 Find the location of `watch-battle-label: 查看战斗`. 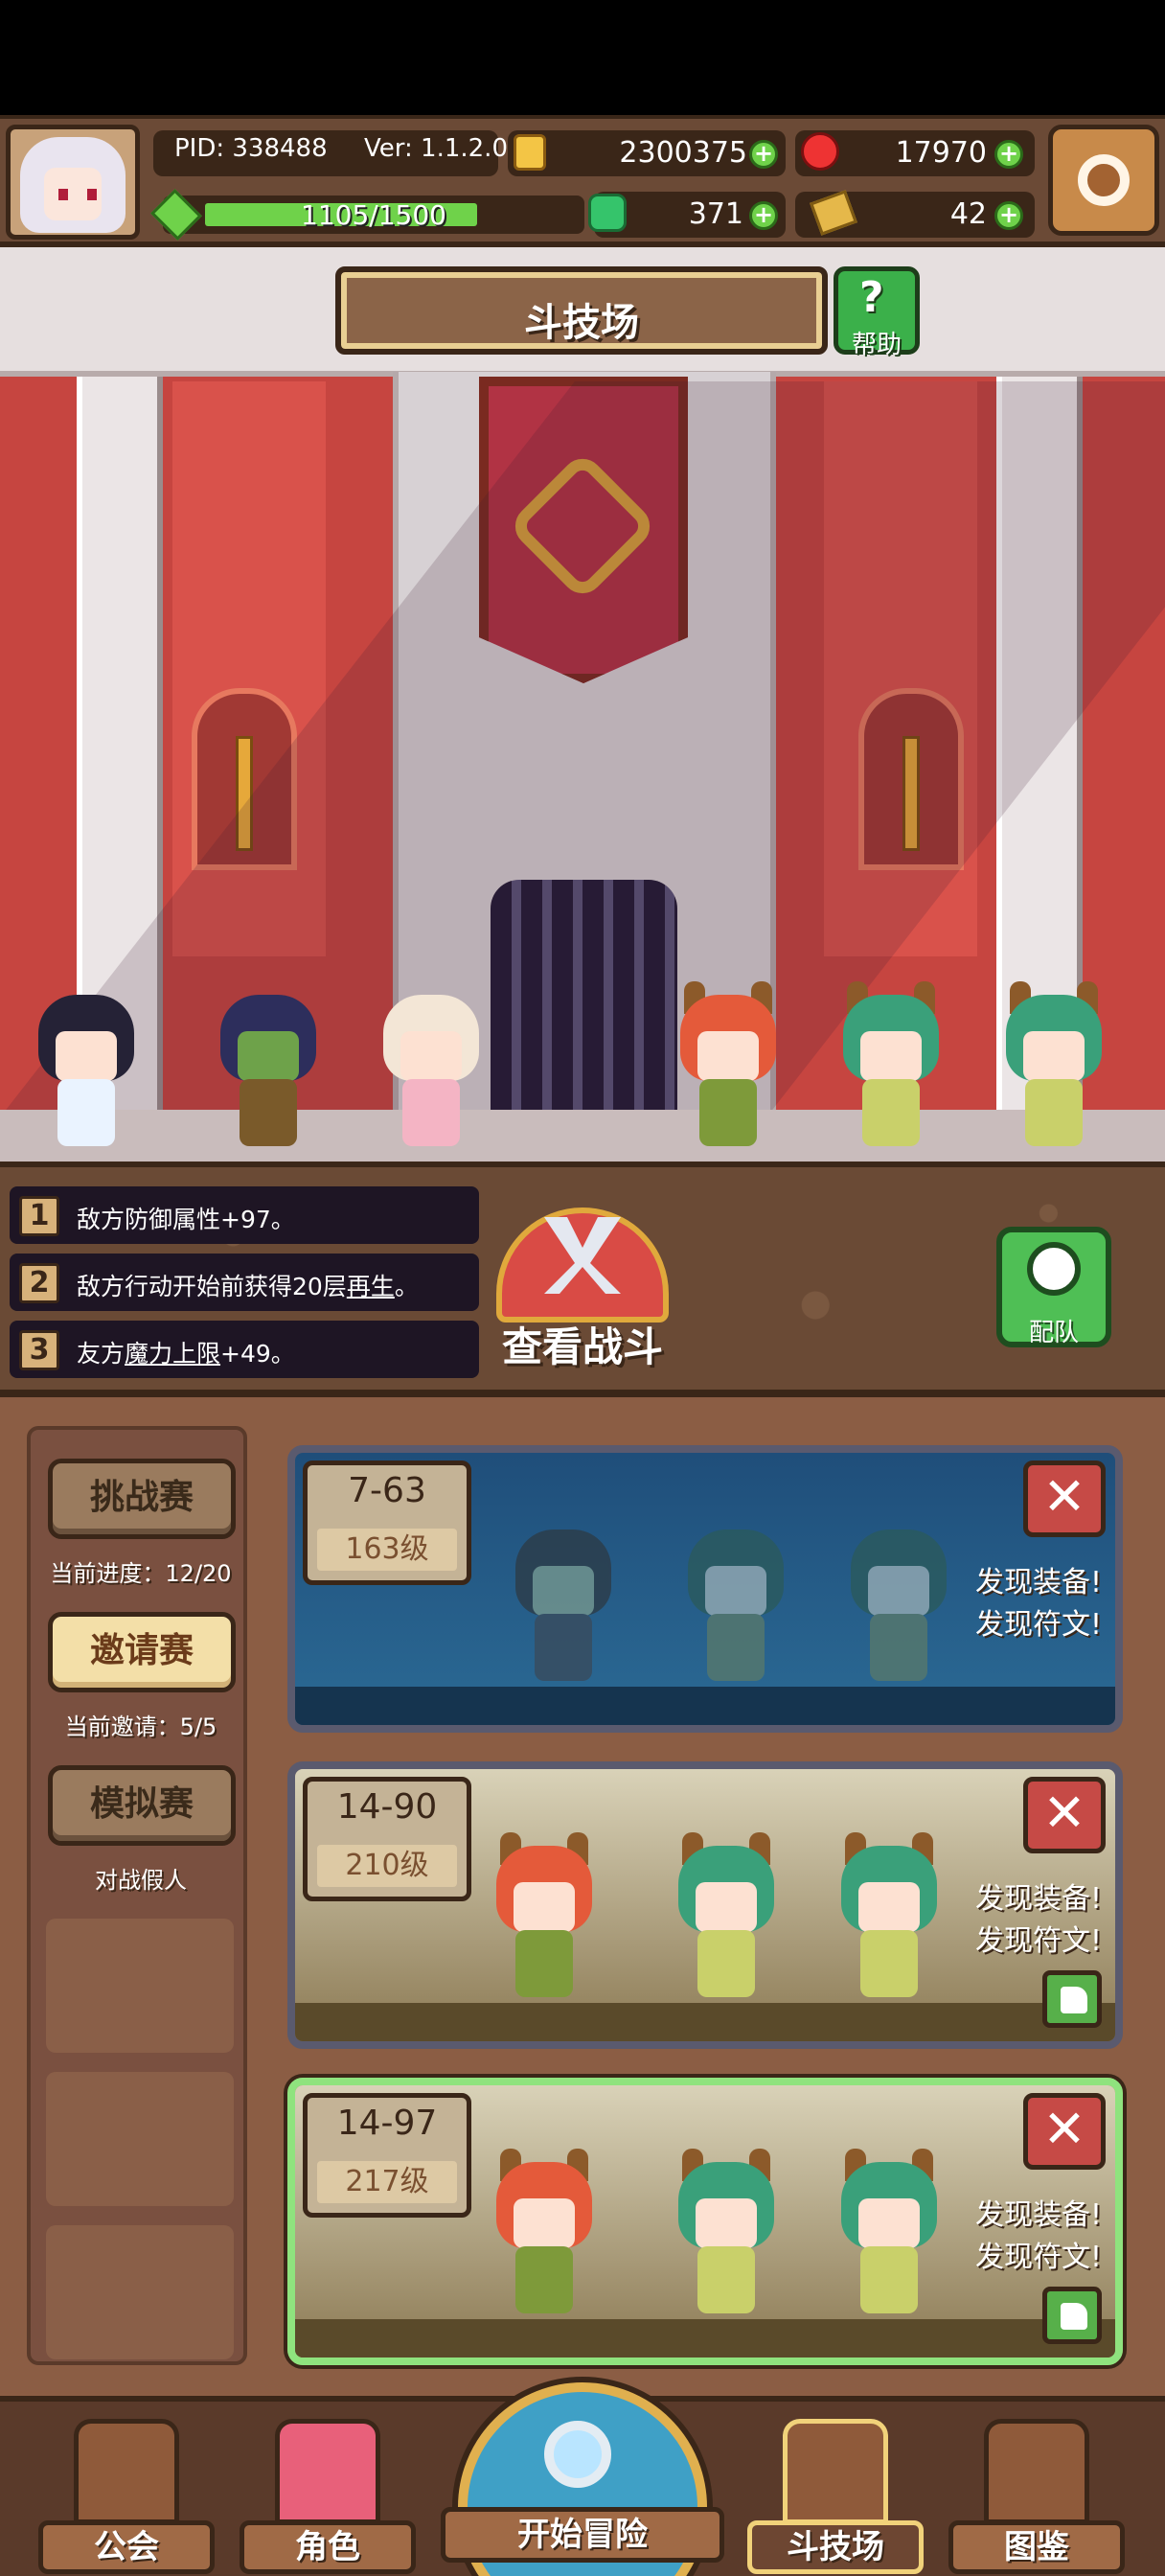

watch-battle-label: 查看战斗 is located at coordinates (582, 1346).